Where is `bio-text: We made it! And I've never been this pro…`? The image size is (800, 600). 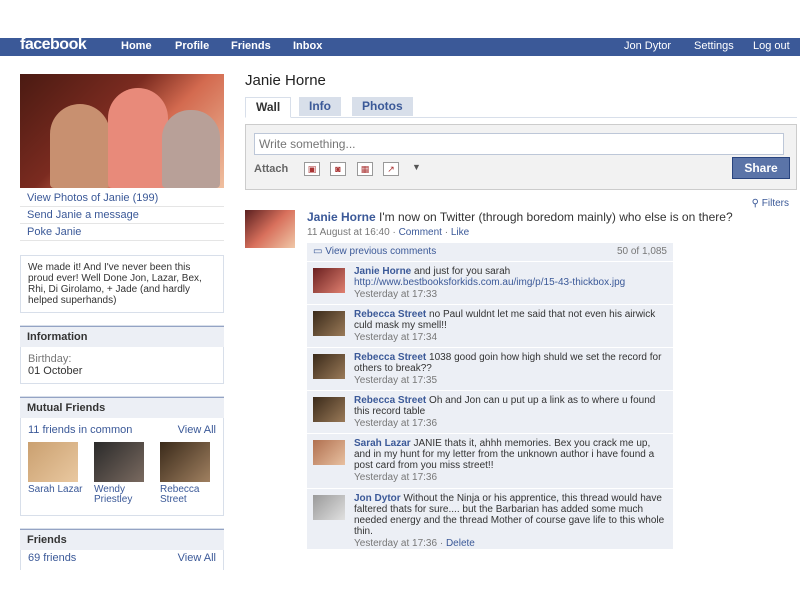
bio-text: We made it! And I've never been this pro… is located at coordinates (122, 284).